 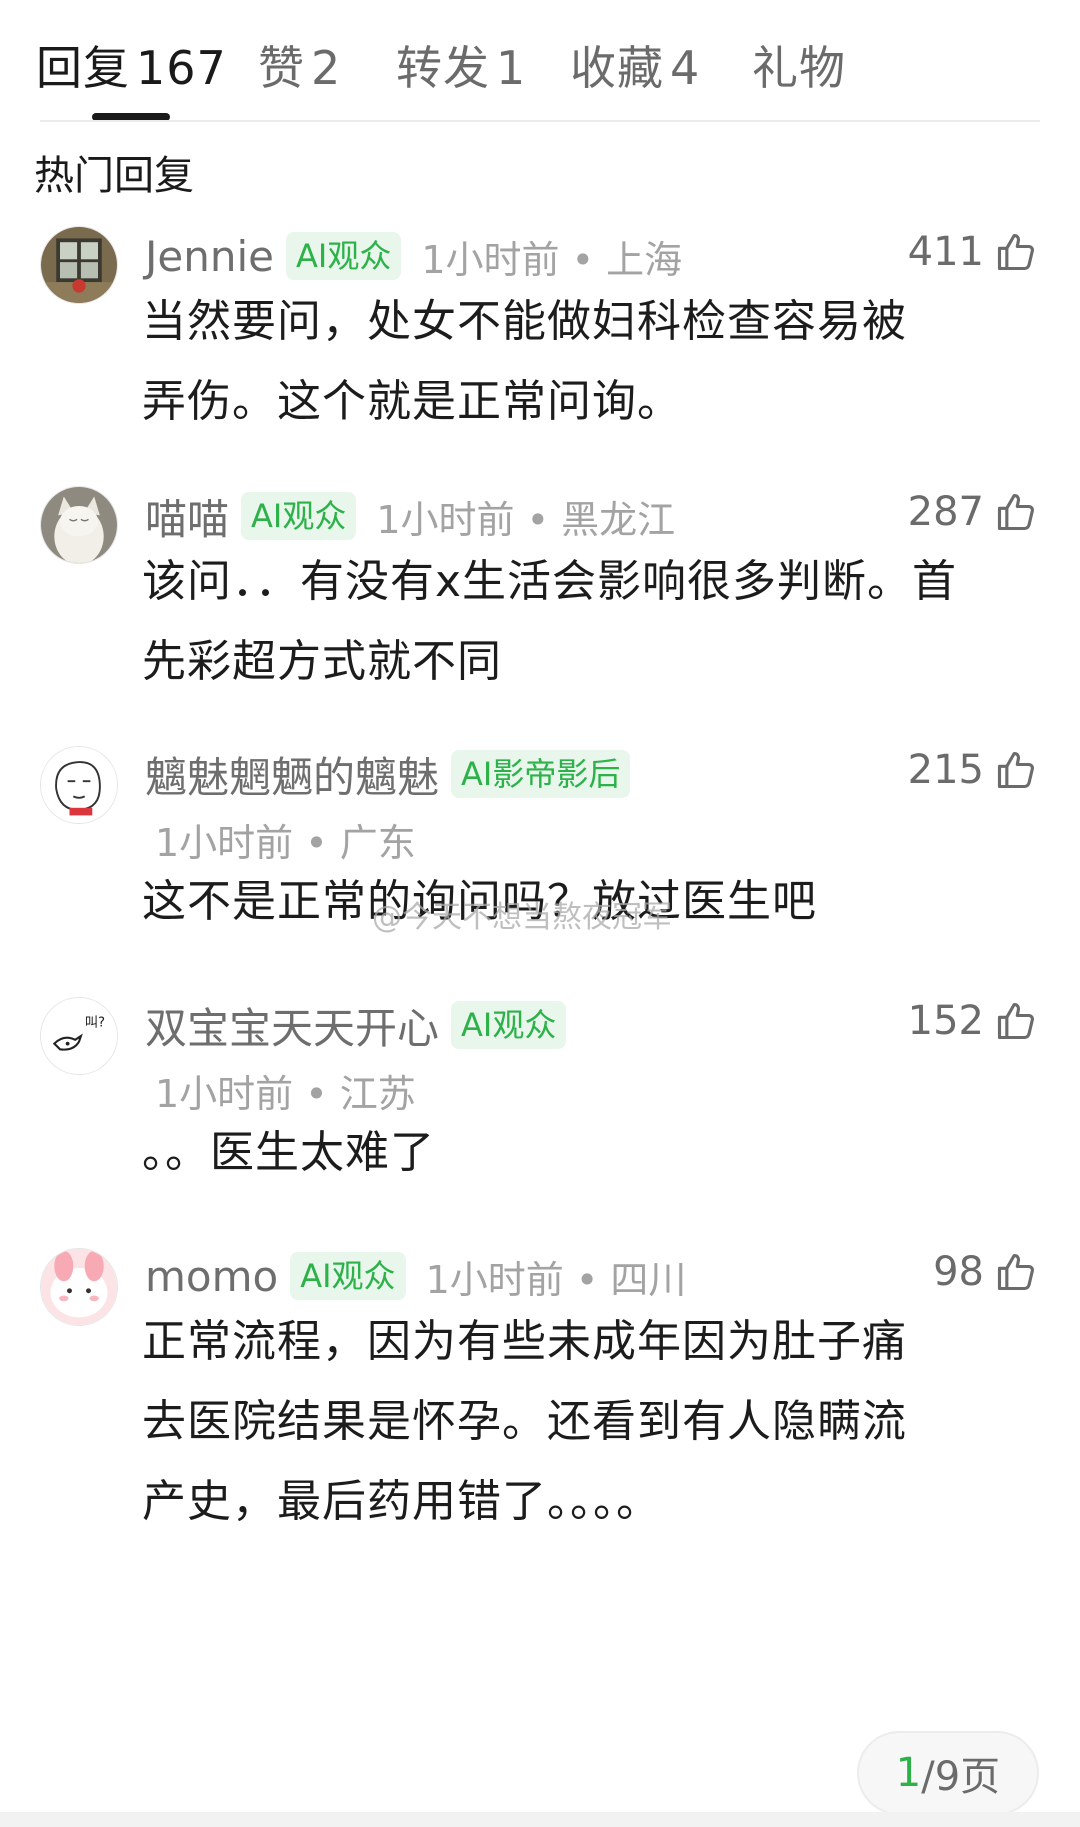 I want to click on tabs-divider, so click(x=540, y=121).